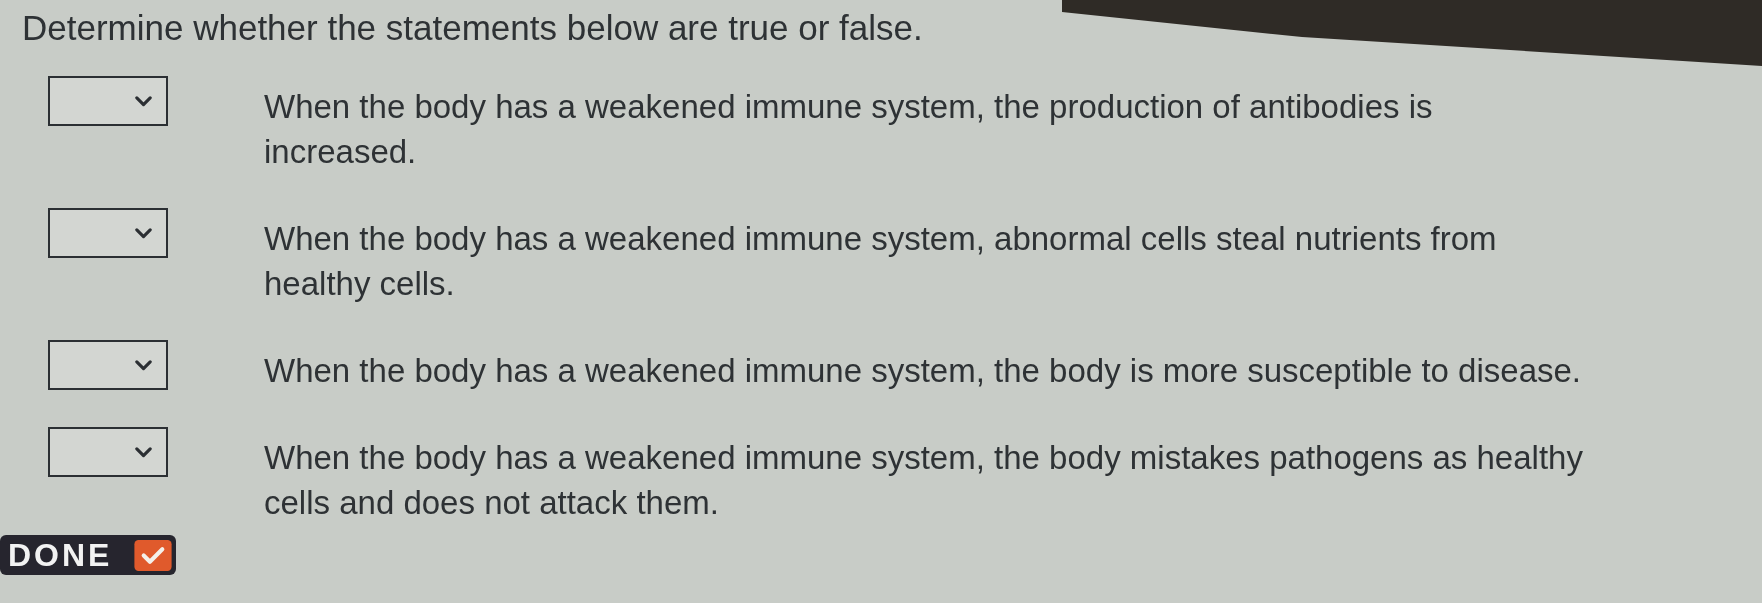  I want to click on check-icon, so click(153, 555).